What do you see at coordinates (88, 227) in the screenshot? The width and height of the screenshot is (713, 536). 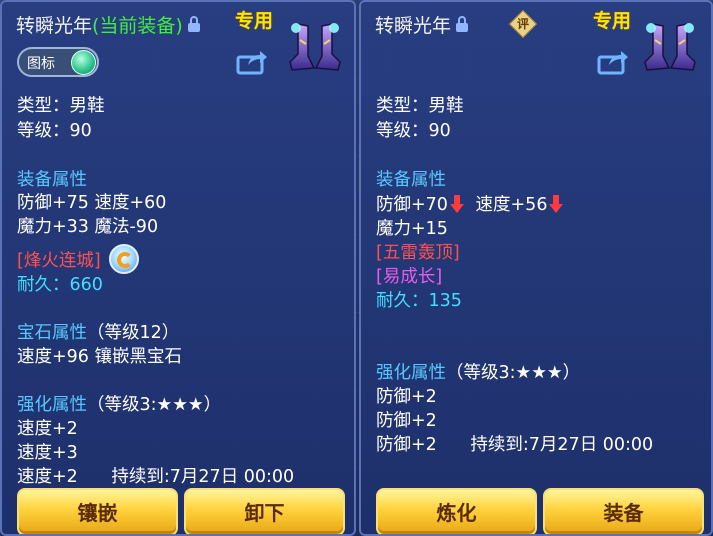 I see `attr-line-2: 魔力+33 魔法-90` at bounding box center [88, 227].